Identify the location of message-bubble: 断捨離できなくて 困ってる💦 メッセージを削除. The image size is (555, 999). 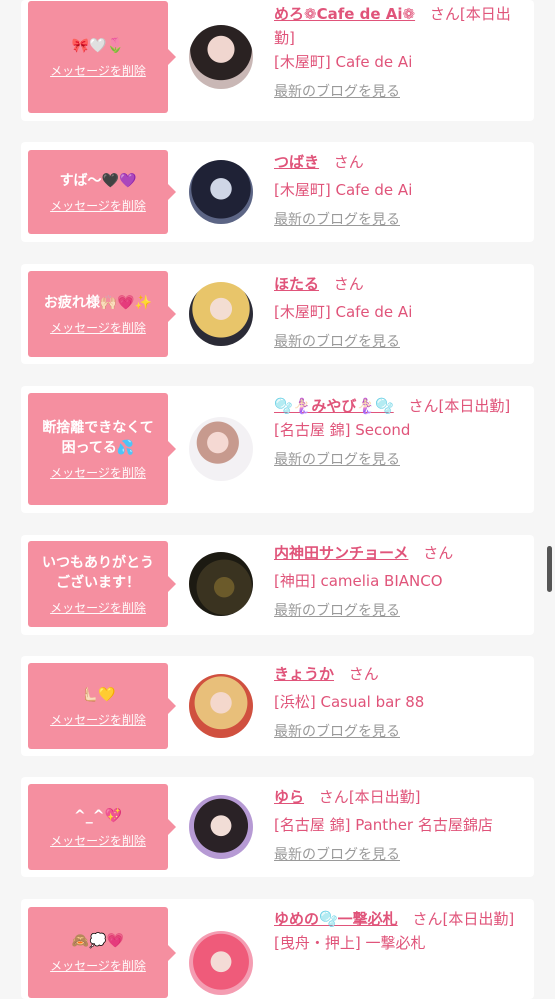
(102, 449).